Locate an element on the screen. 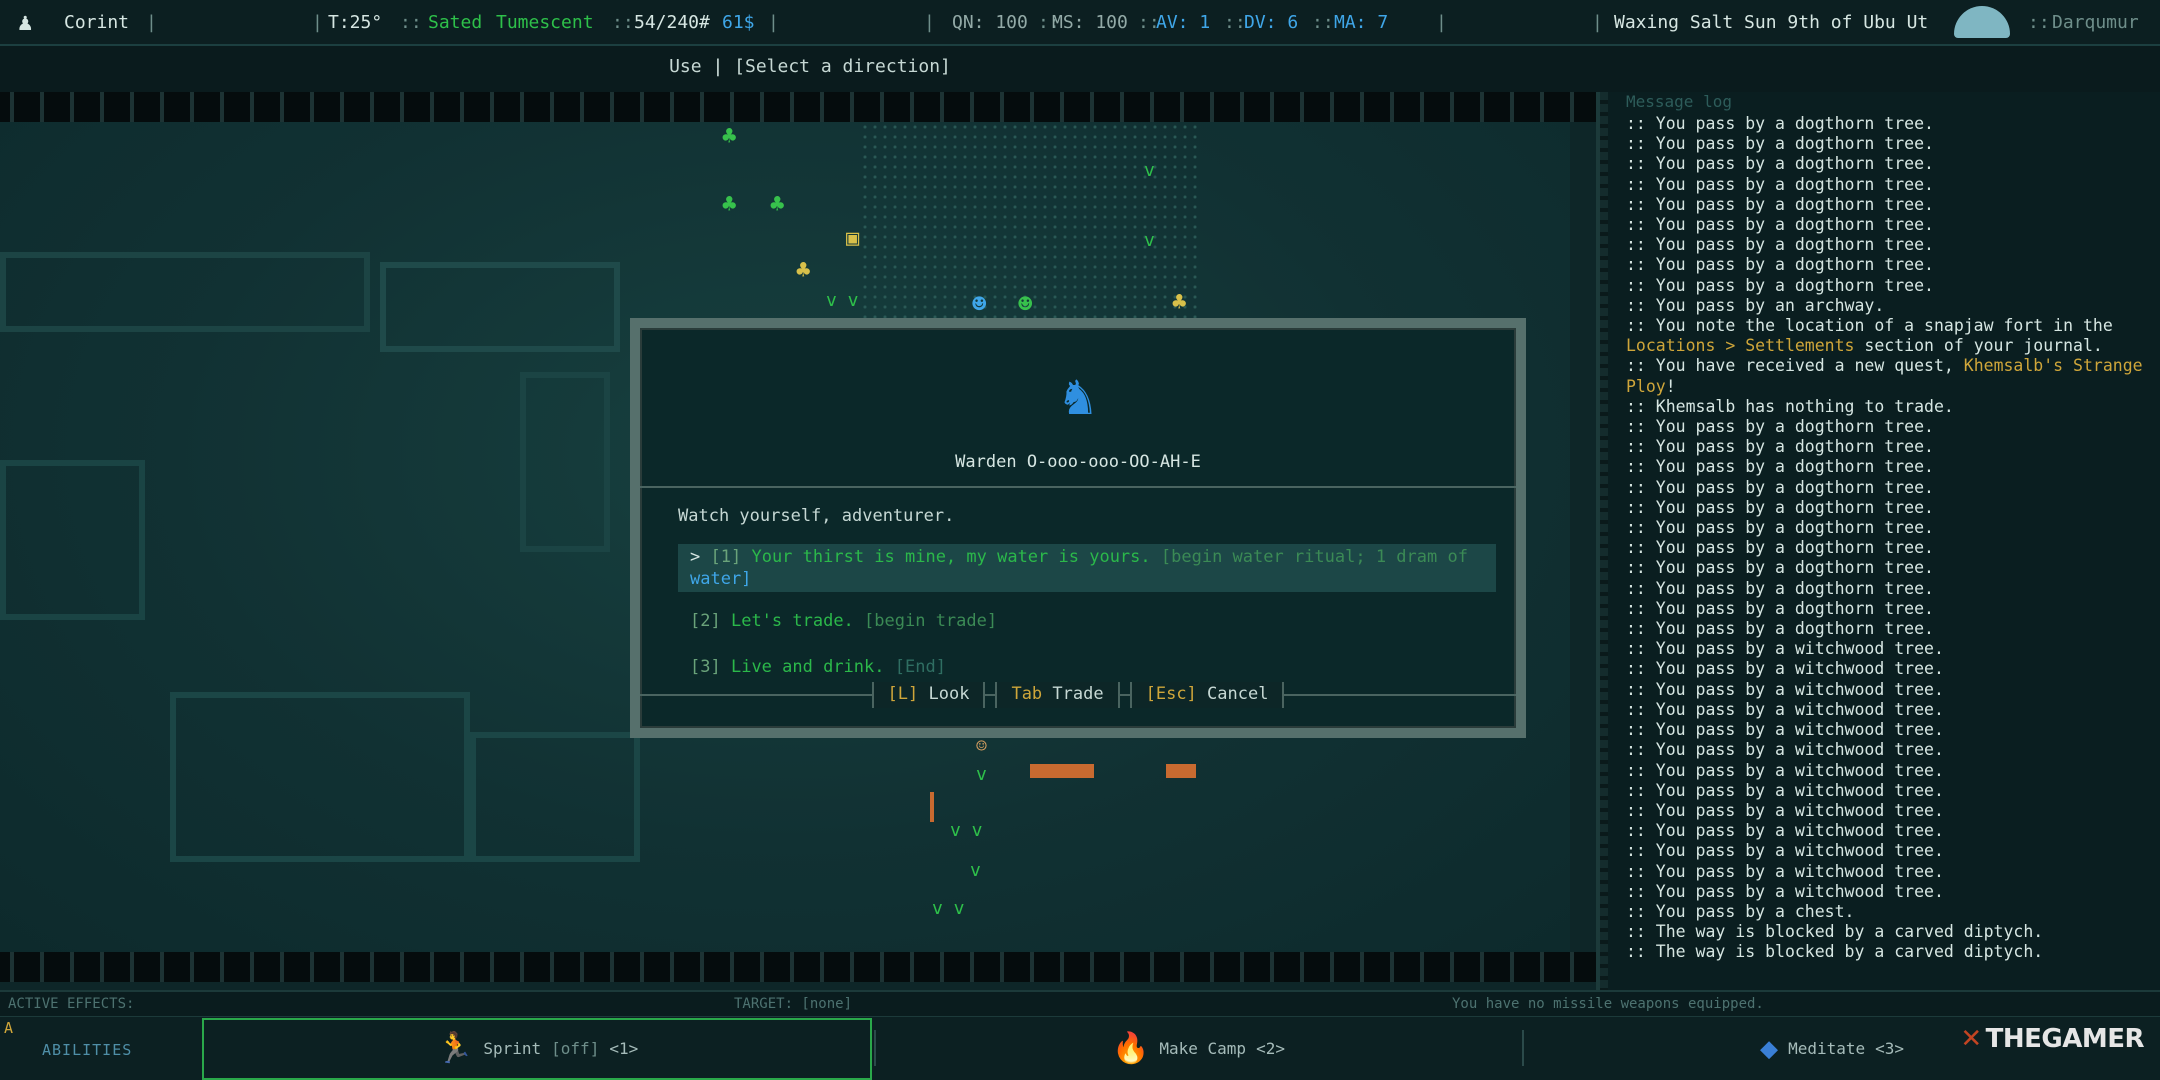 The width and height of the screenshot is (2160, 1080). player-name: Corint is located at coordinates (97, 22).